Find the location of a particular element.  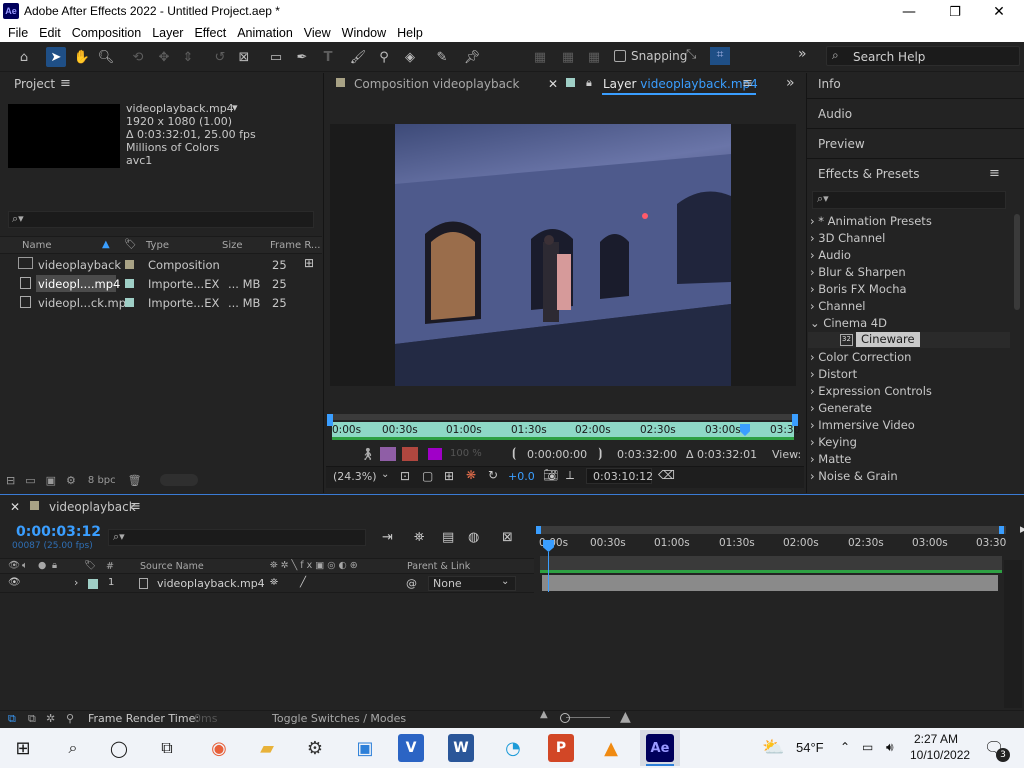

shy-switch-icon: ⛯ is located at coordinates (274, 582).